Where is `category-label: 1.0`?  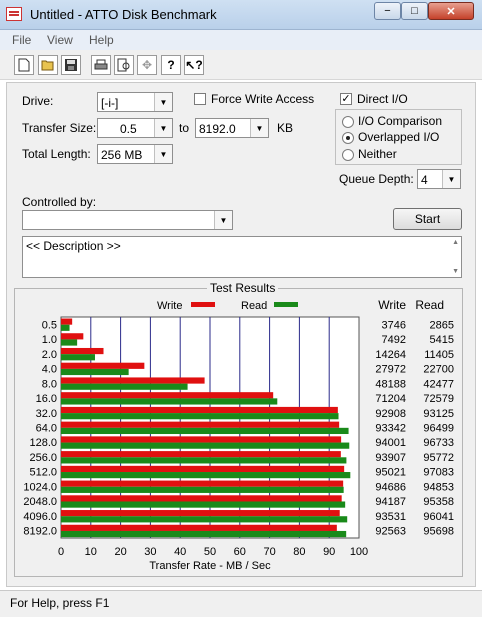
category-label: 1.0 is located at coordinates (49, 340).